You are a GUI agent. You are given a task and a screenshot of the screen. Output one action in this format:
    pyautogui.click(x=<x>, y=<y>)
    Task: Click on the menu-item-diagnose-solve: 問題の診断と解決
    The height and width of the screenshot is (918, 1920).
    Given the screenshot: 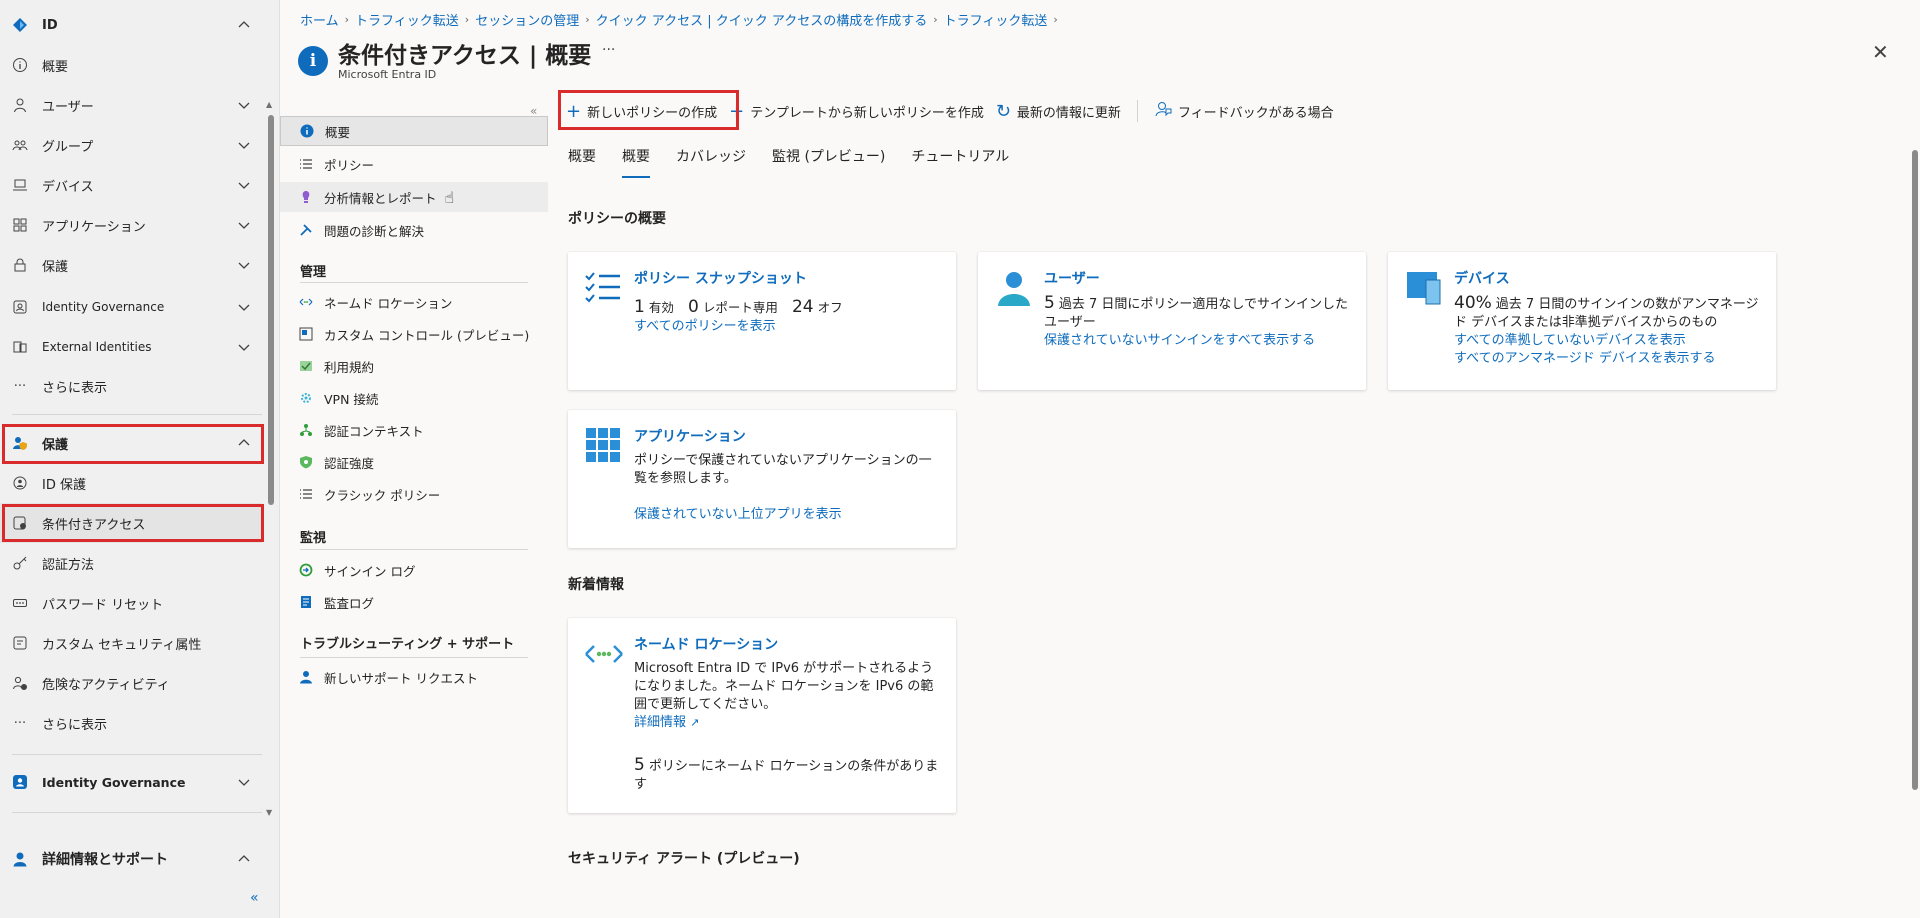 What is the action you would take?
    pyautogui.click(x=414, y=230)
    